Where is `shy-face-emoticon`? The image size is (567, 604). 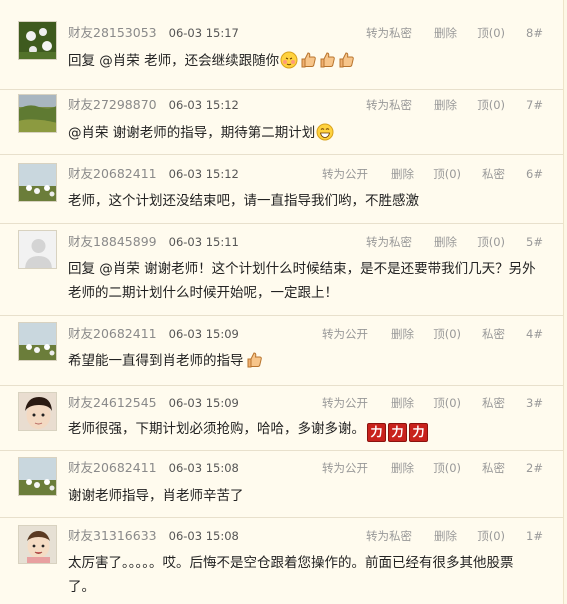
shy-face-emoticon is located at coordinates (289, 60).